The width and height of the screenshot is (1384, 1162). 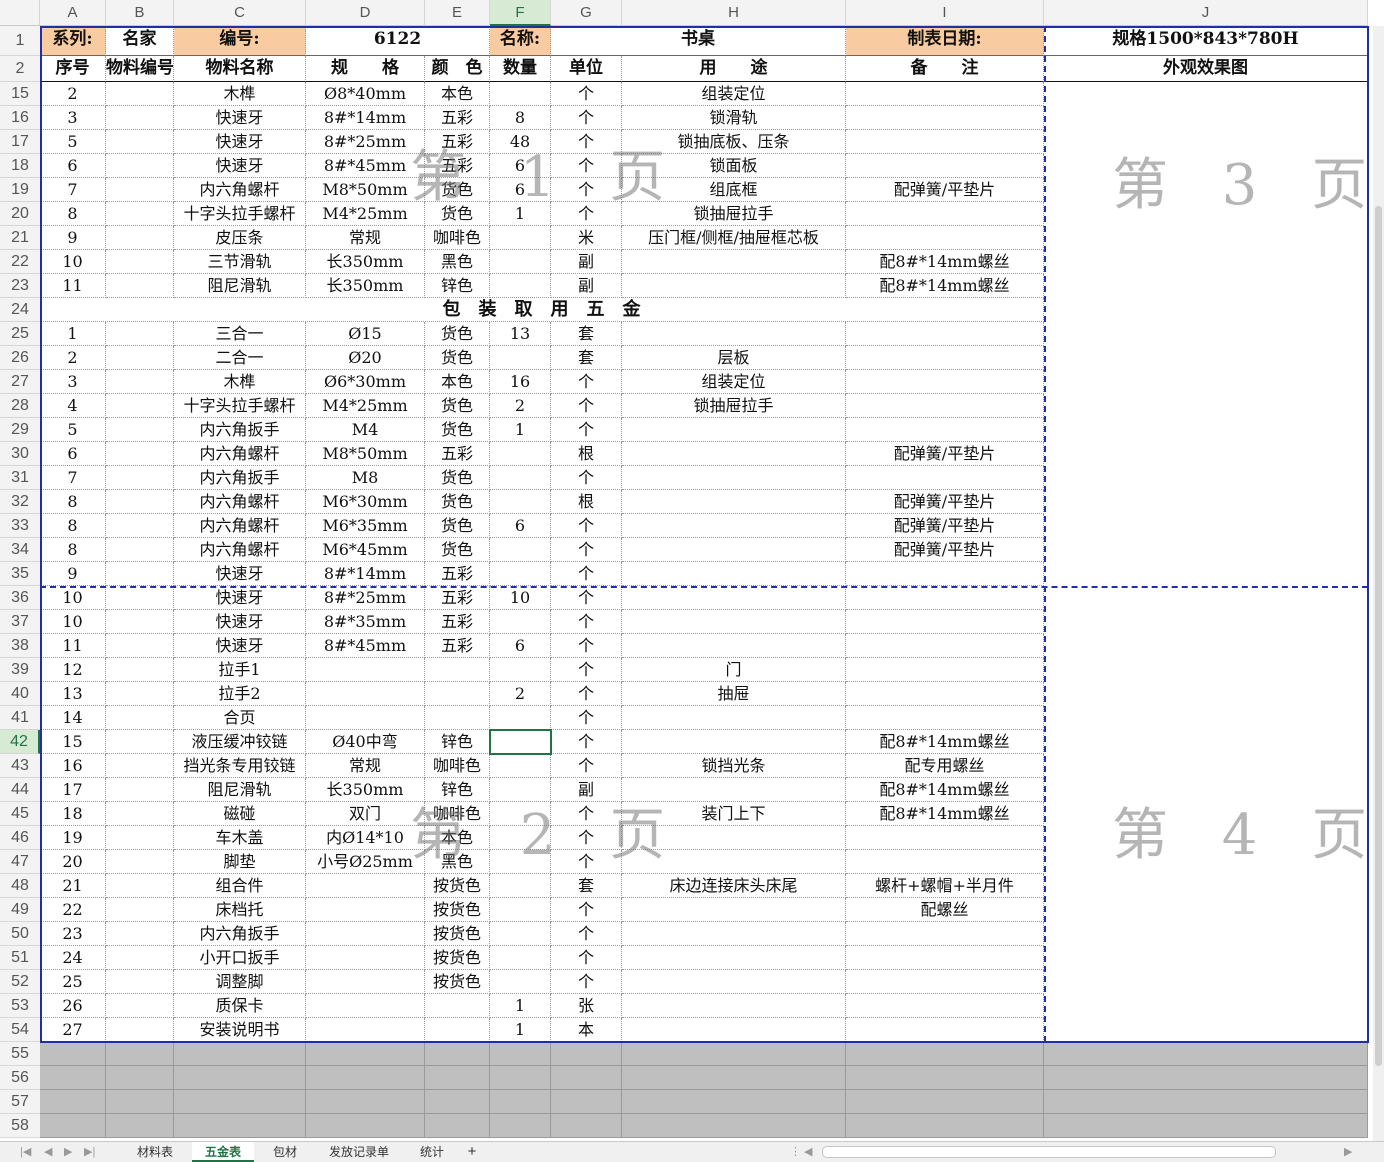 I want to click on row-header: 31, so click(x=20, y=478).